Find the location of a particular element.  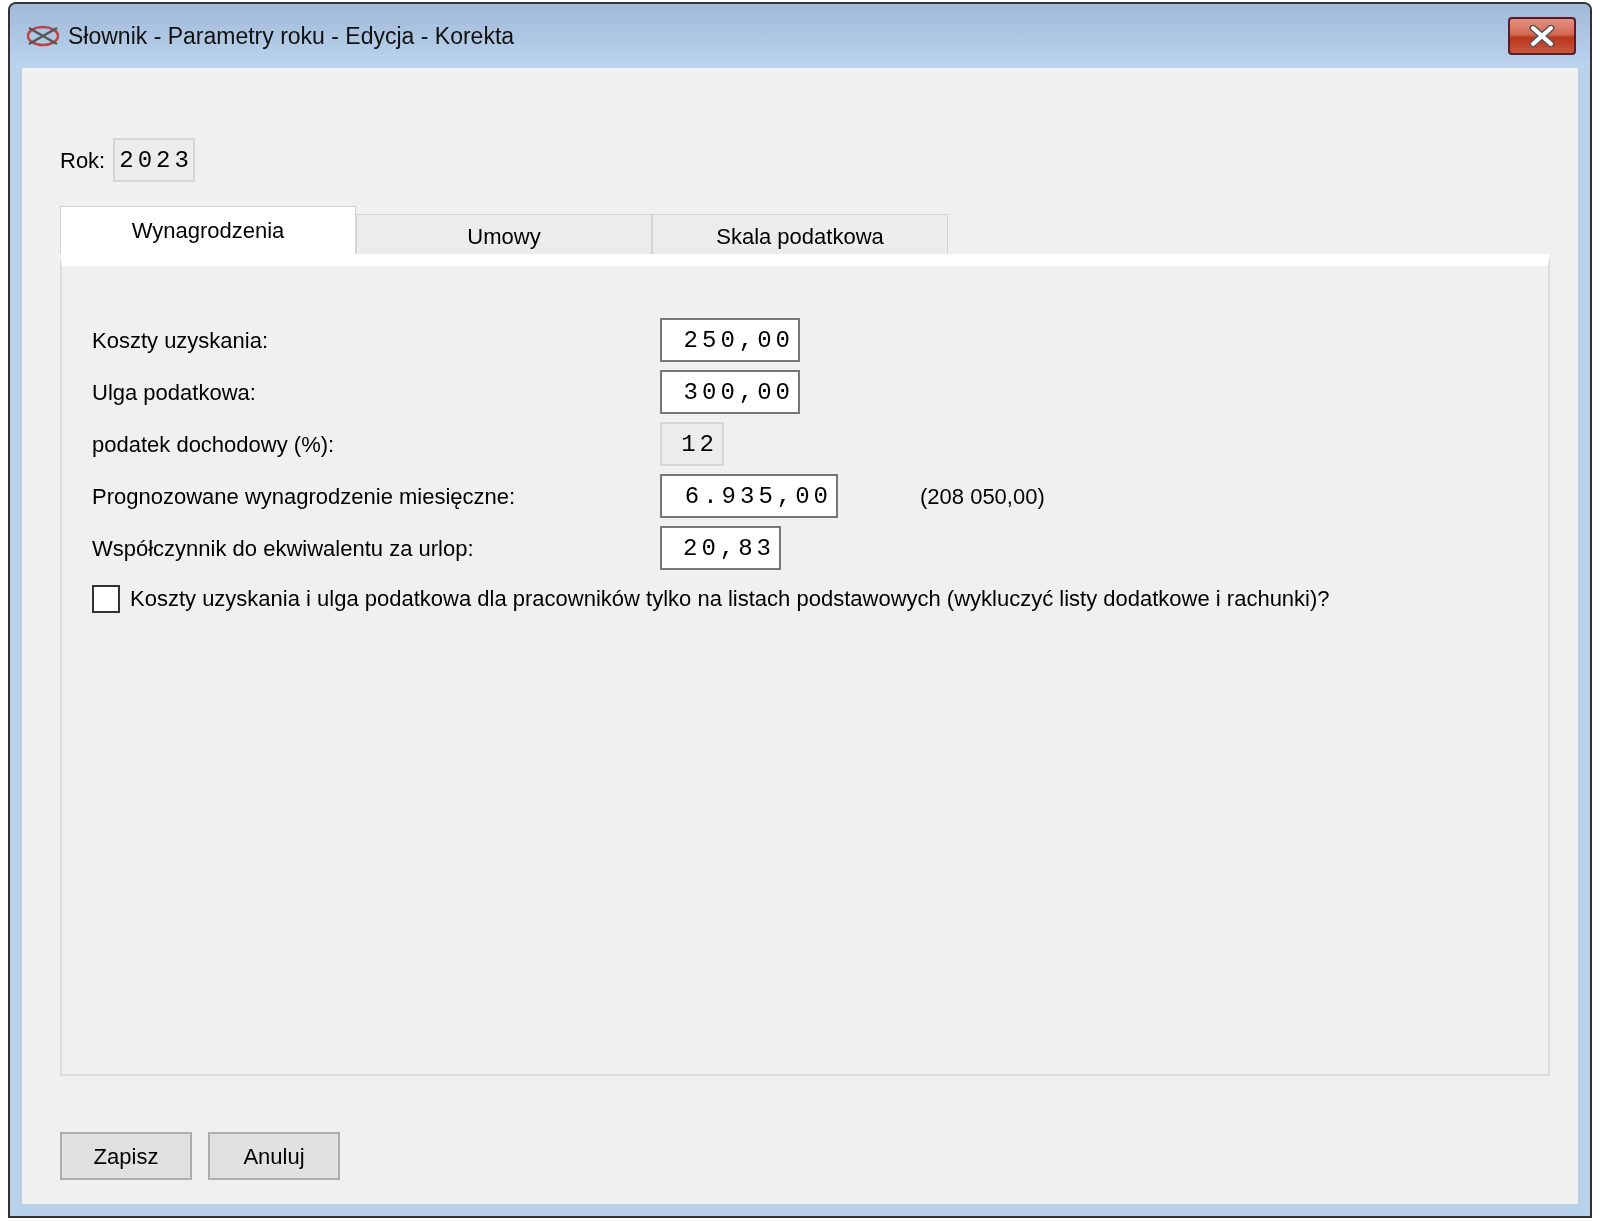

field-label: podatek dochodowy (%): is located at coordinates (214, 444).